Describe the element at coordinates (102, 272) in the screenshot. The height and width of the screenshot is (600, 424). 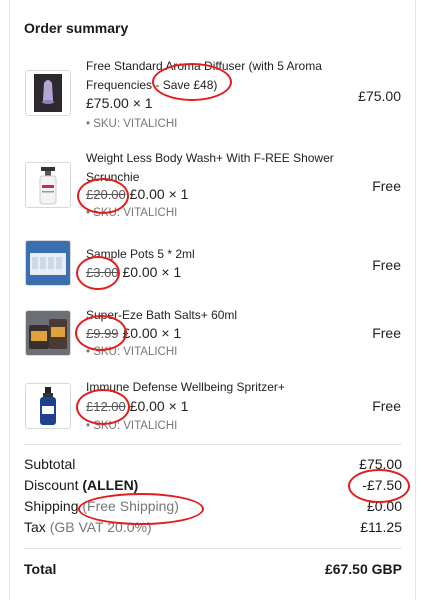
I see `item-original-price: £3.00` at that location.